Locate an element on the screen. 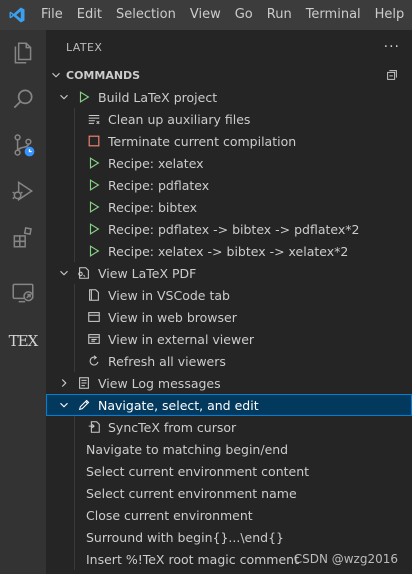 The width and height of the screenshot is (412, 574). source-control-icon is located at coordinates (23, 145).